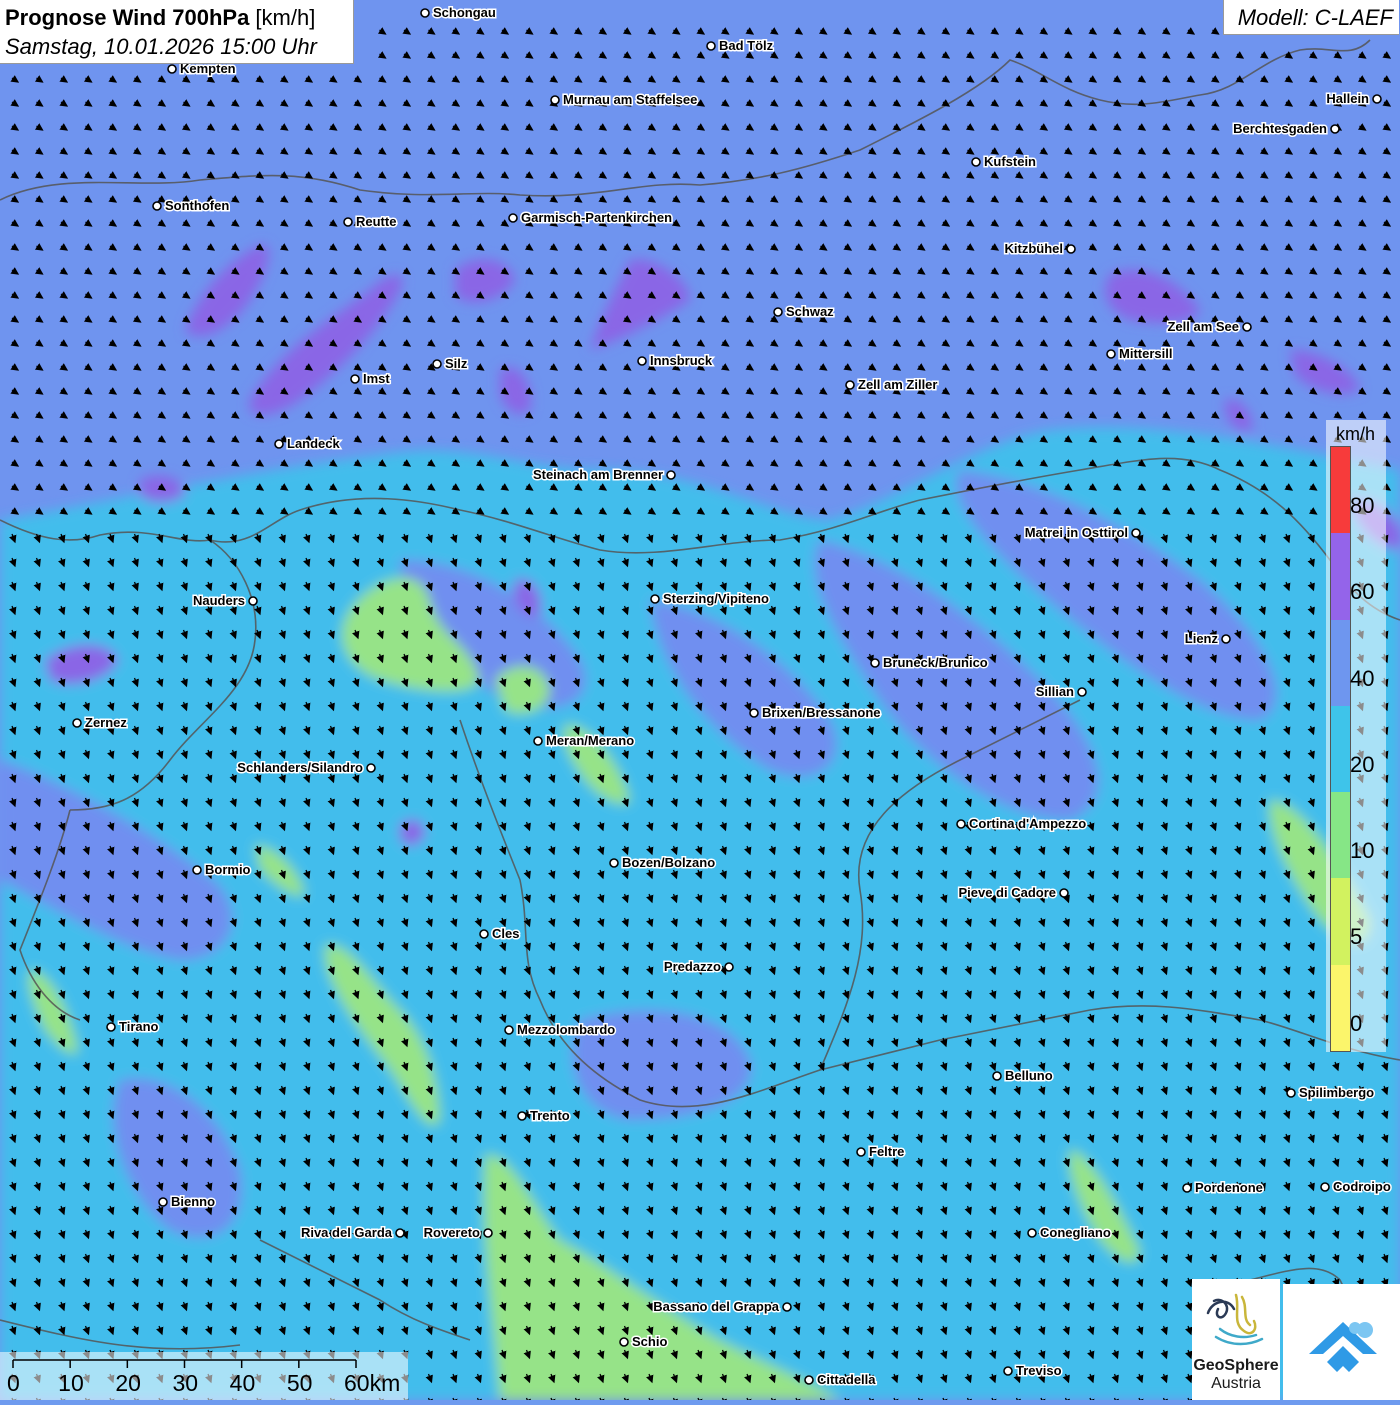 The width and height of the screenshot is (1400, 1405). I want to click on city-label: Steinach am Brenner, so click(598, 474).